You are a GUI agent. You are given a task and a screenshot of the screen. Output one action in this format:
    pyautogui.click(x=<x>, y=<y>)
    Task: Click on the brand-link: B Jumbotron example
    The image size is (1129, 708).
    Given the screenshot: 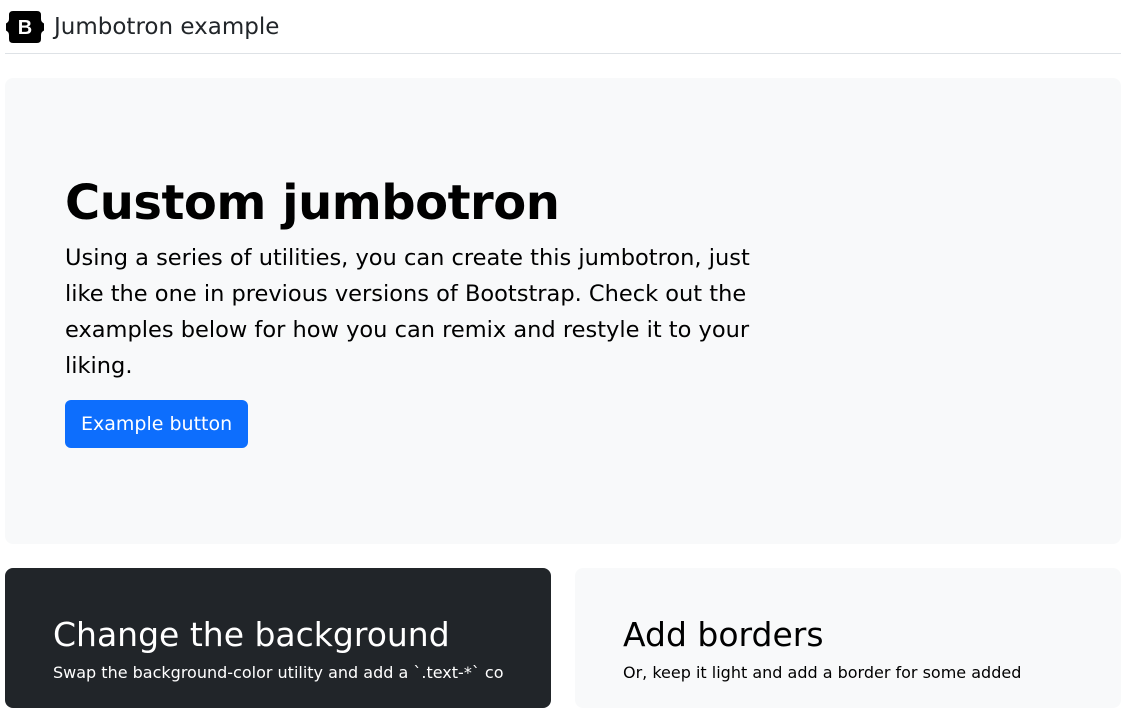 What is the action you would take?
    pyautogui.click(x=142, y=26)
    